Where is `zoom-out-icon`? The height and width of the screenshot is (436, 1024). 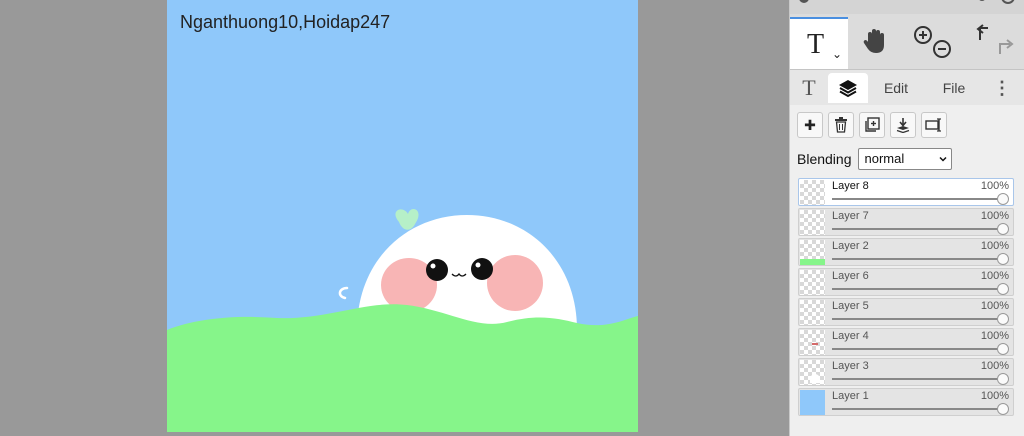
zoom-out-icon is located at coordinates (942, 49).